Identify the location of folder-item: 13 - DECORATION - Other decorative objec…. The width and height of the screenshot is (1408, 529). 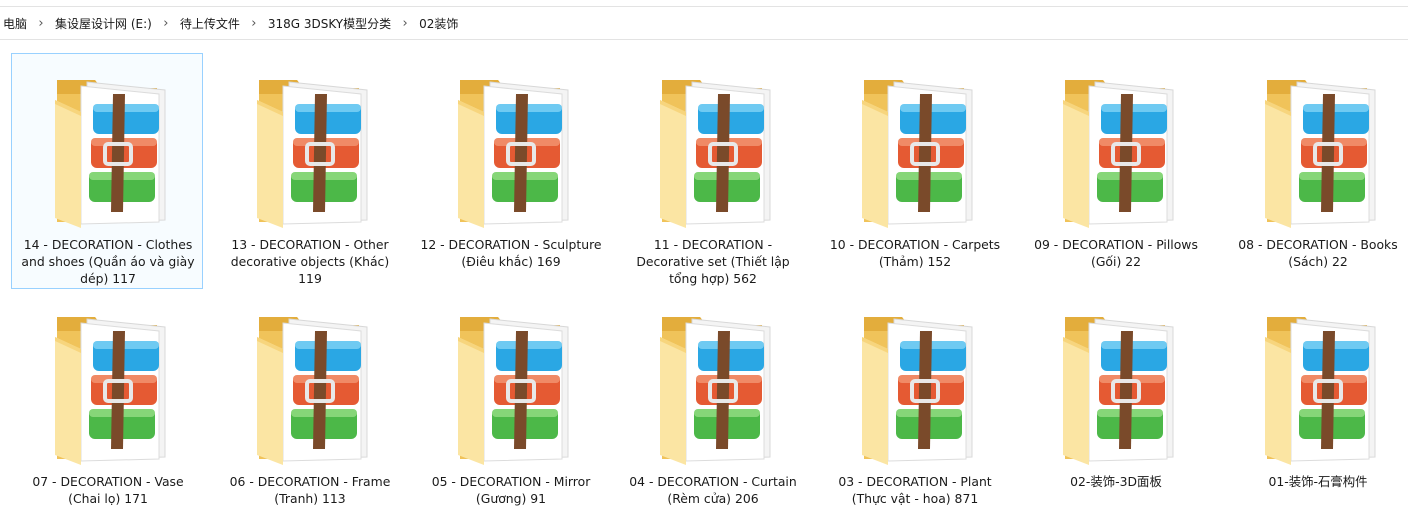
(309, 171).